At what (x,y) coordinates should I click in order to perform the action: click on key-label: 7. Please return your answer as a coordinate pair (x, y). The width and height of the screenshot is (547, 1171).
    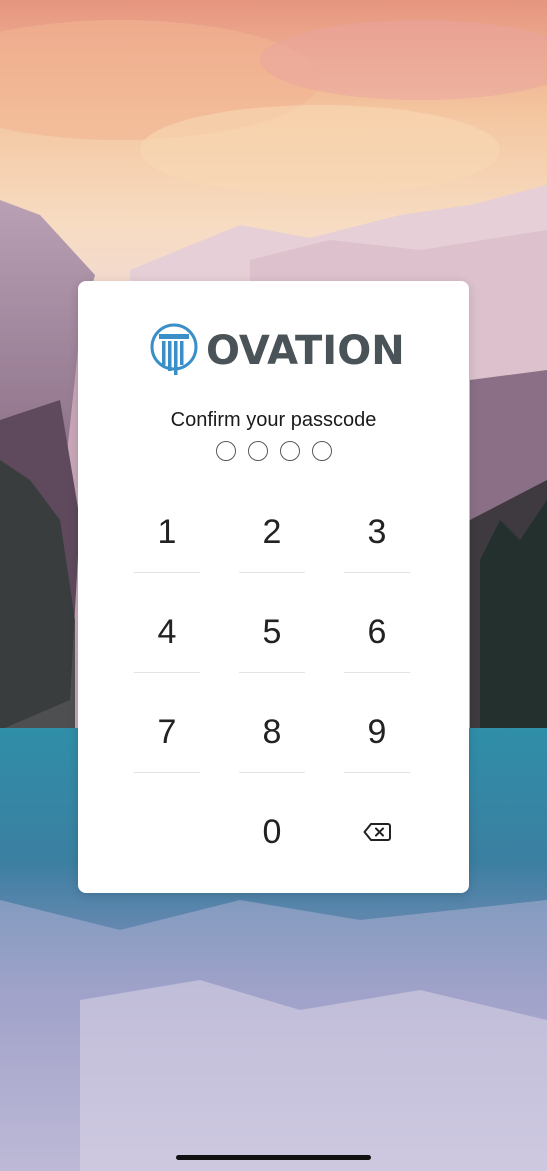
    Looking at the image, I should click on (167, 731).